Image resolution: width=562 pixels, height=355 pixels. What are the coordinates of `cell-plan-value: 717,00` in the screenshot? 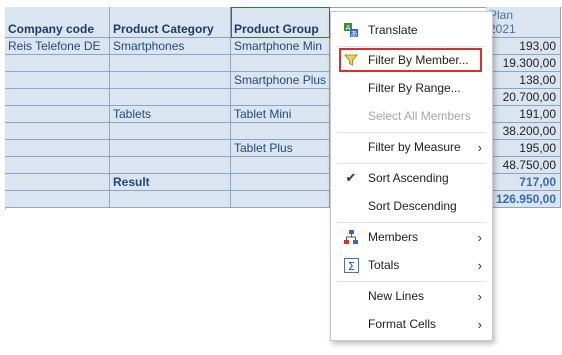 It's located at (523, 182).